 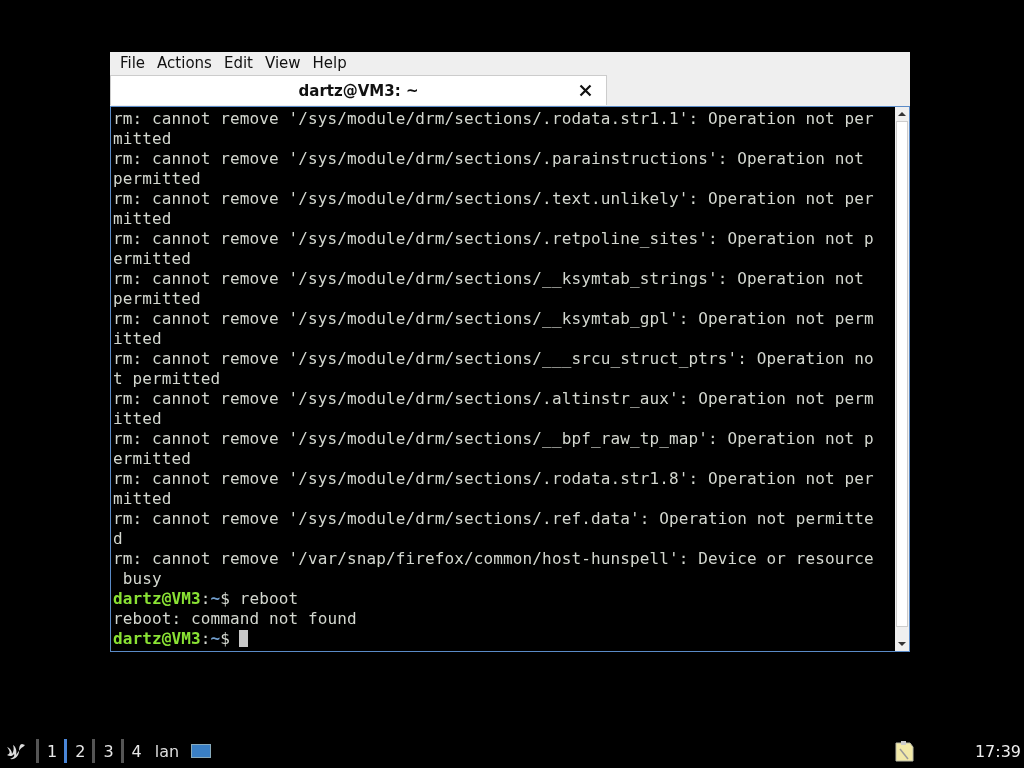 What do you see at coordinates (167, 379) in the screenshot?
I see `terminal-output-line: t permitted` at bounding box center [167, 379].